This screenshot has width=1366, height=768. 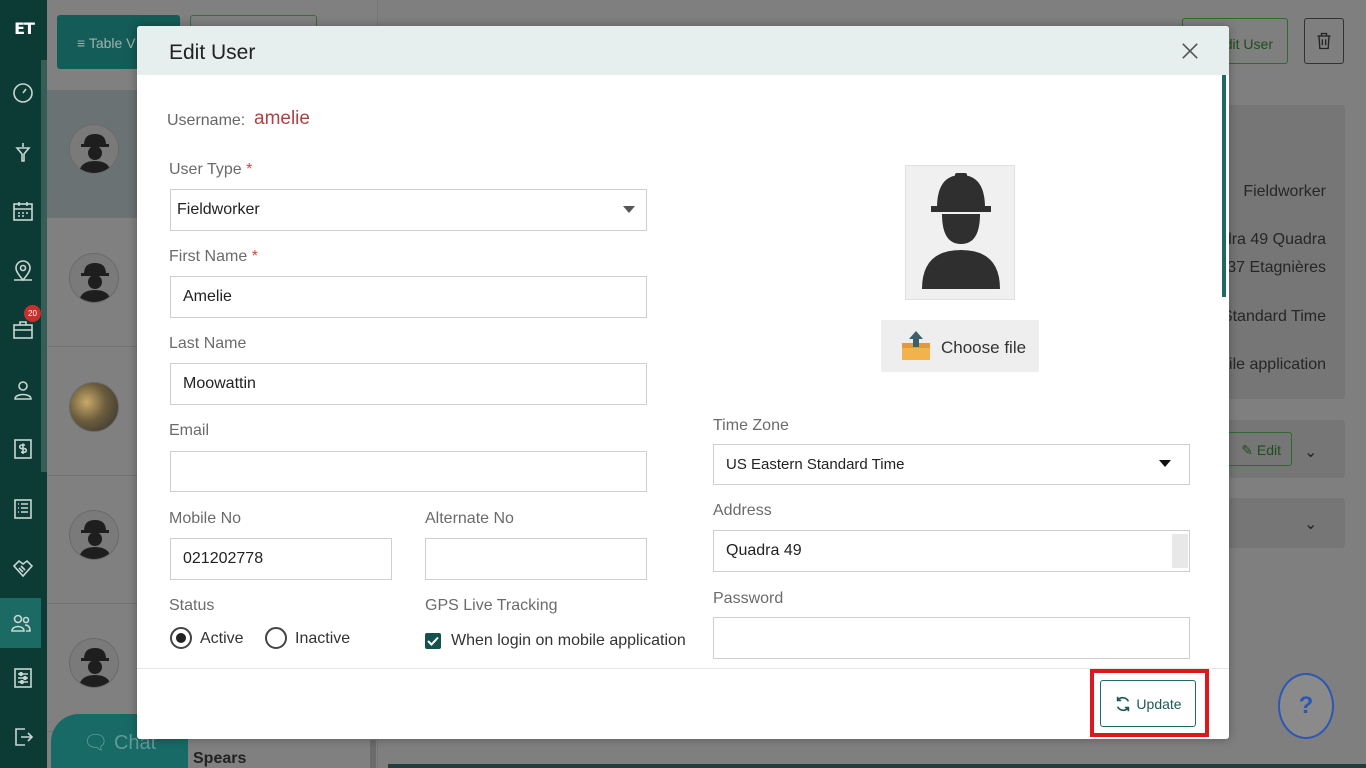 I want to click on calendar-icon, so click(x=23, y=211).